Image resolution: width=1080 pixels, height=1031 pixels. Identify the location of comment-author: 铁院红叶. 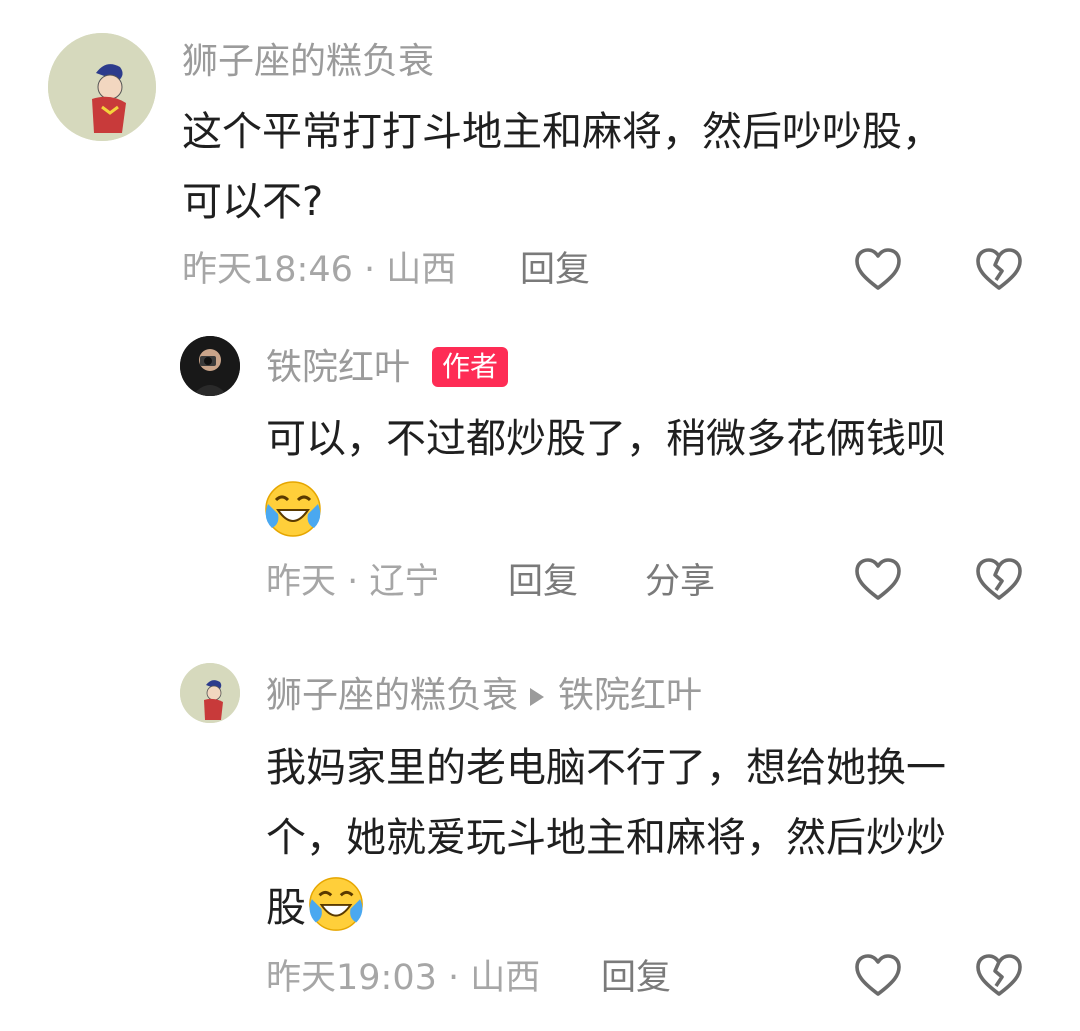
(338, 368).